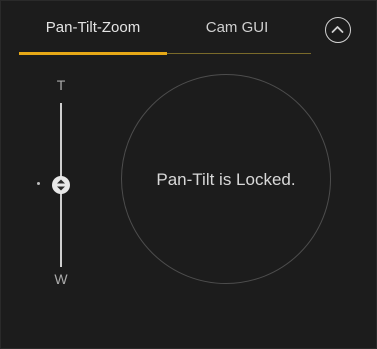 The width and height of the screenshot is (377, 349). What do you see at coordinates (61, 85) in the screenshot?
I see `zoom-tele-label: T` at bounding box center [61, 85].